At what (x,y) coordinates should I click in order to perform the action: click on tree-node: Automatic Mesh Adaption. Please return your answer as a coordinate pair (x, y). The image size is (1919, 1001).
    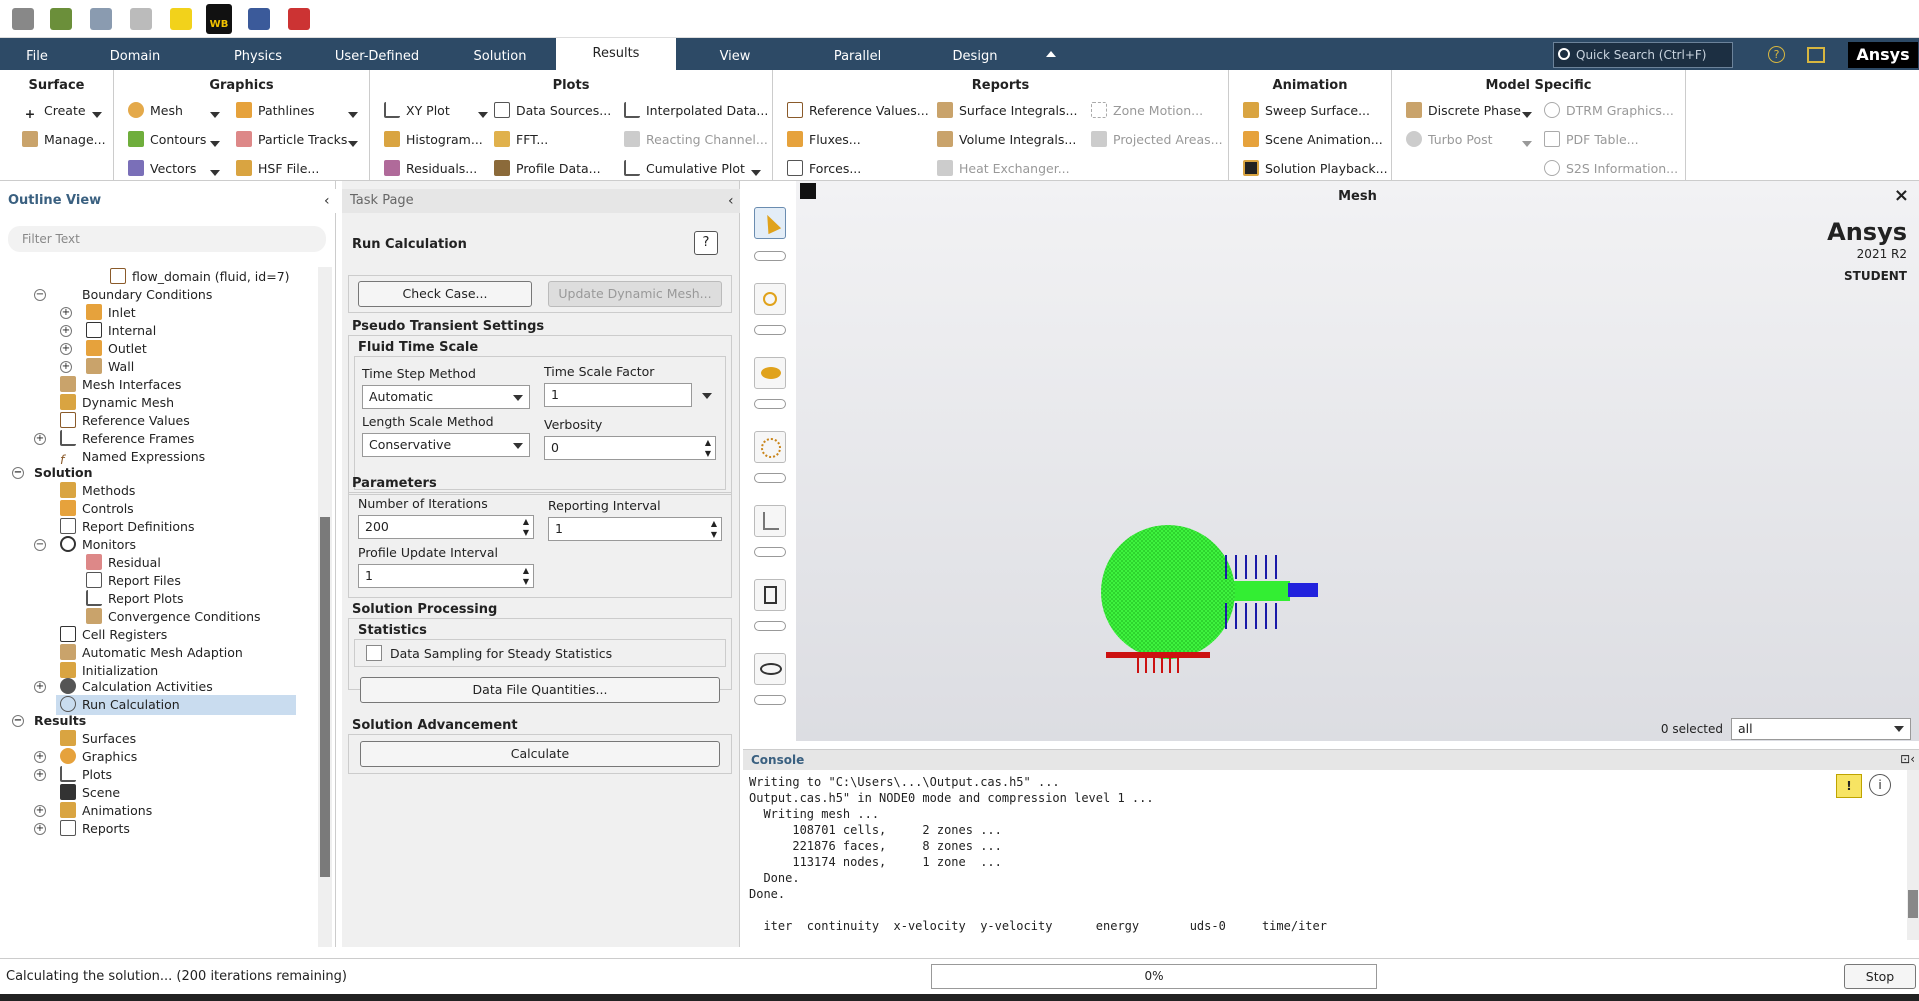
    Looking at the image, I should click on (151, 653).